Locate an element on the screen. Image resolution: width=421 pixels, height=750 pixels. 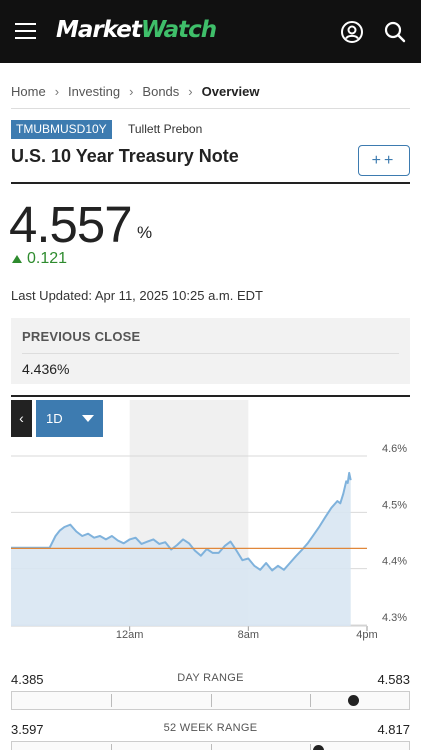
previous-close-divider is located at coordinates (210, 353).